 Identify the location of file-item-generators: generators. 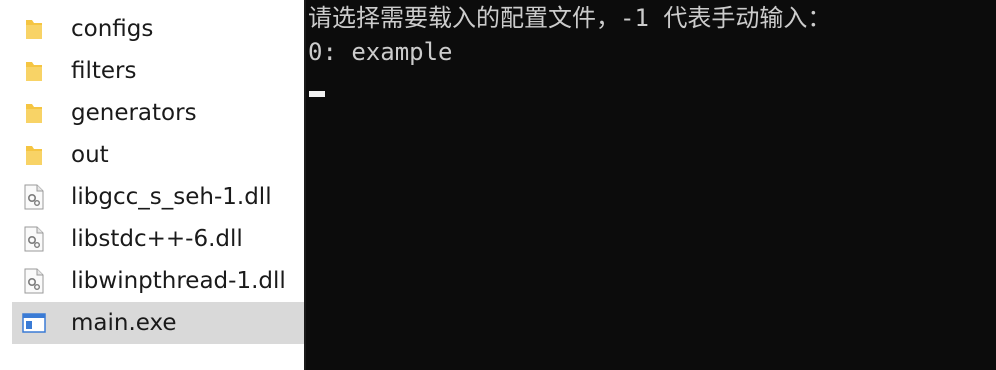
(158, 113).